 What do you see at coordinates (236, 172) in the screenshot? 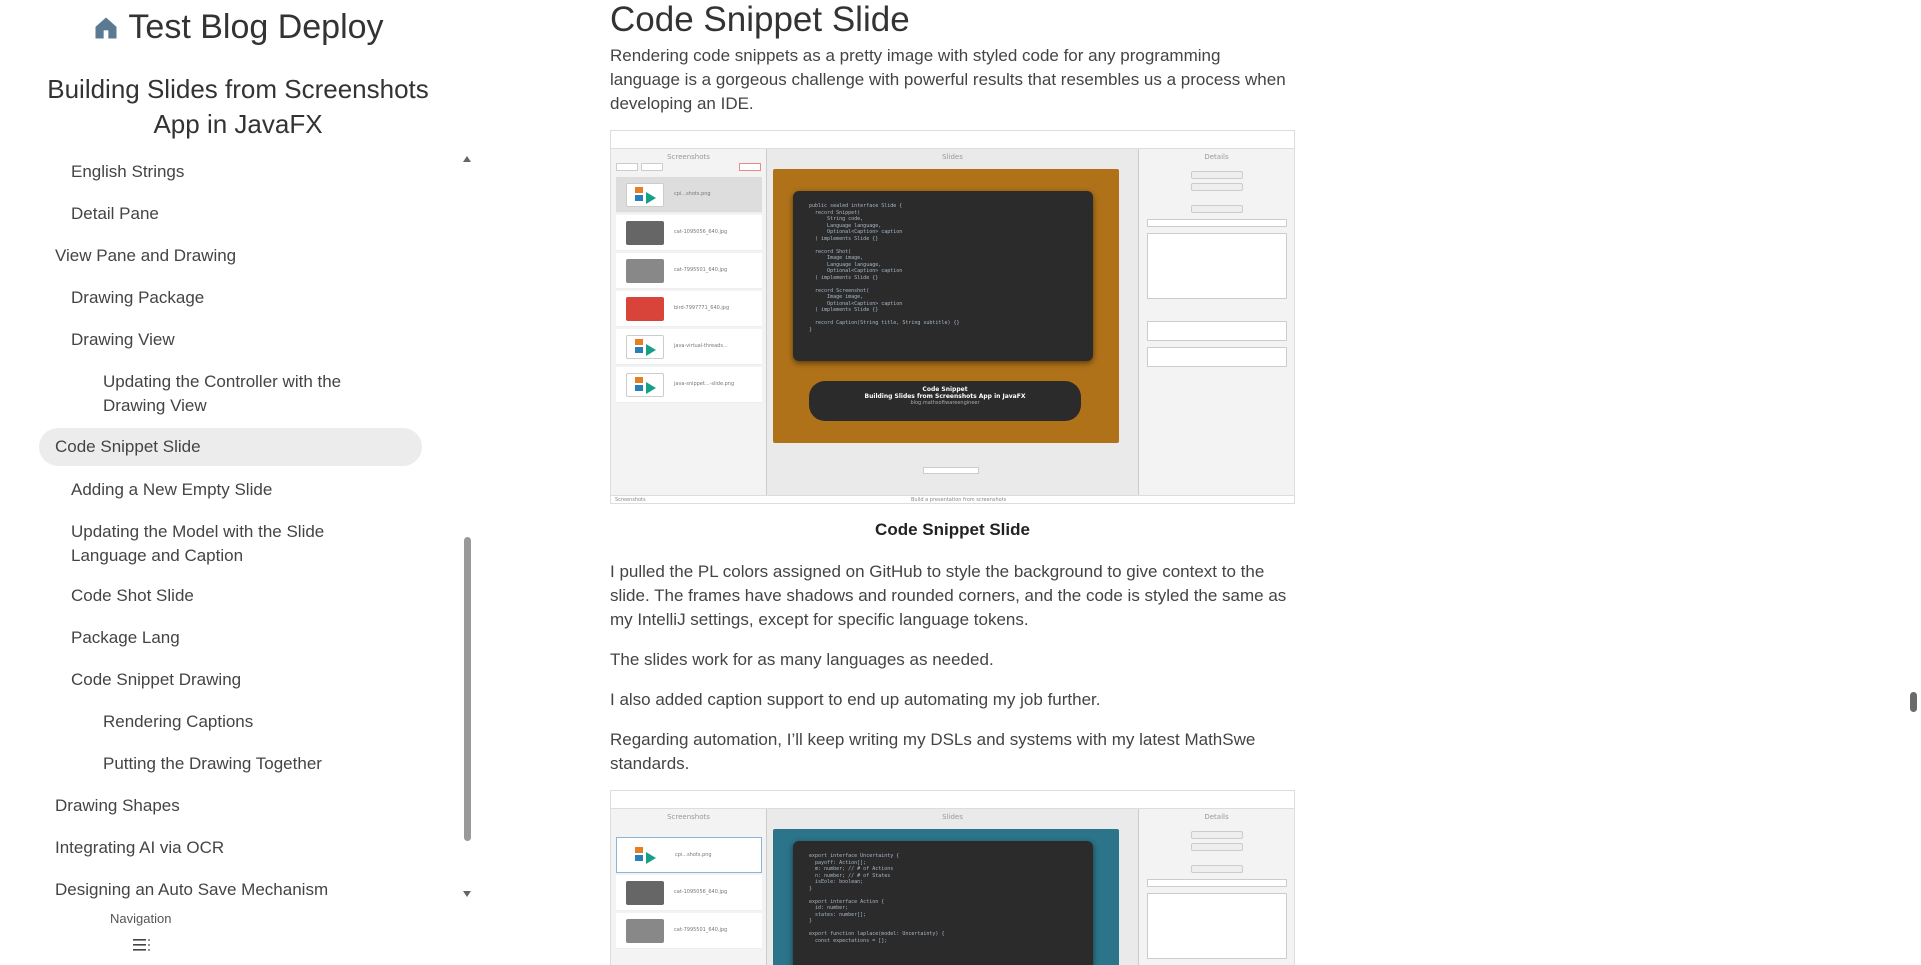
I see `toc-item-english-strings: English Strings` at bounding box center [236, 172].